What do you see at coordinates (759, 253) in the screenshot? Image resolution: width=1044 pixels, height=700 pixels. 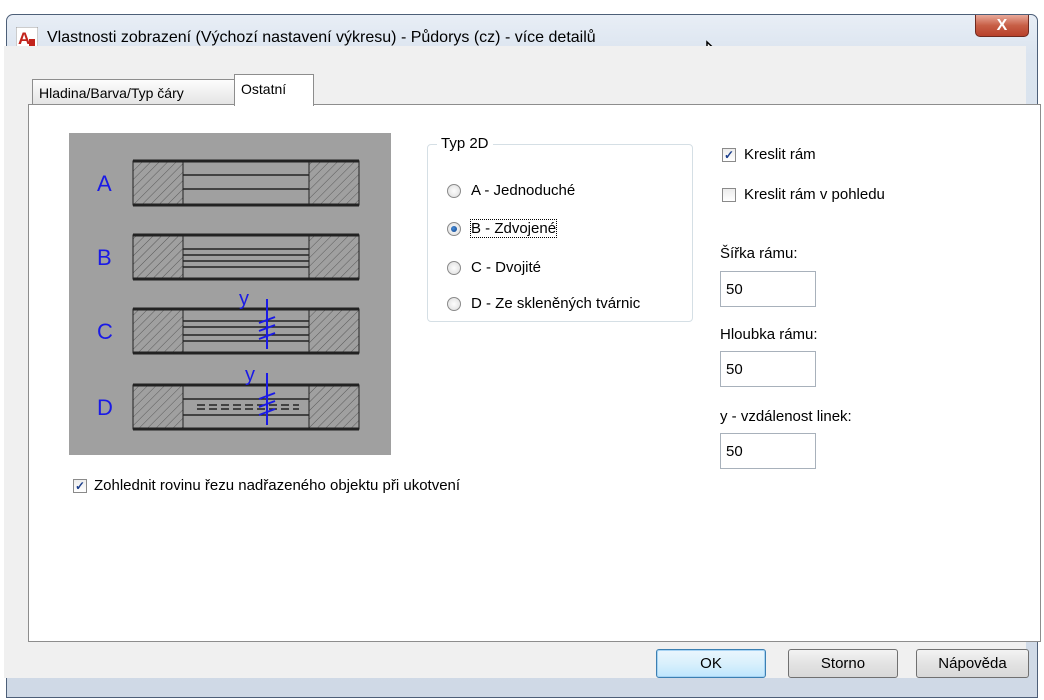 I see `sirka-ramu-label: Šířka rámu:` at bounding box center [759, 253].